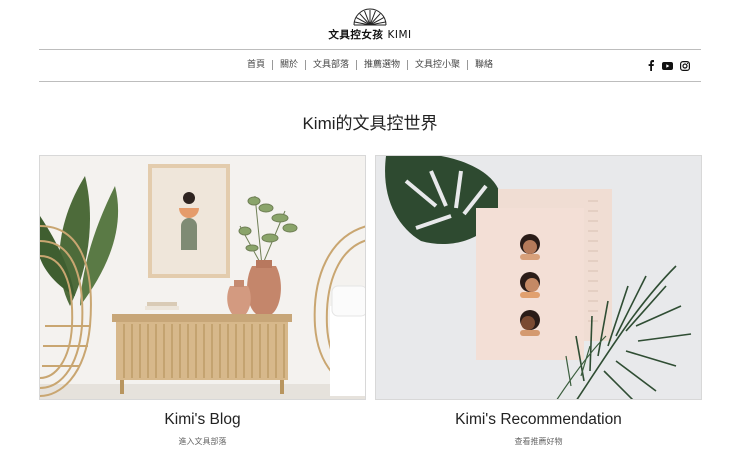 The image size is (740, 469). Describe the element at coordinates (331, 65) in the screenshot. I see `nav-item-blog: 文具部落` at that location.